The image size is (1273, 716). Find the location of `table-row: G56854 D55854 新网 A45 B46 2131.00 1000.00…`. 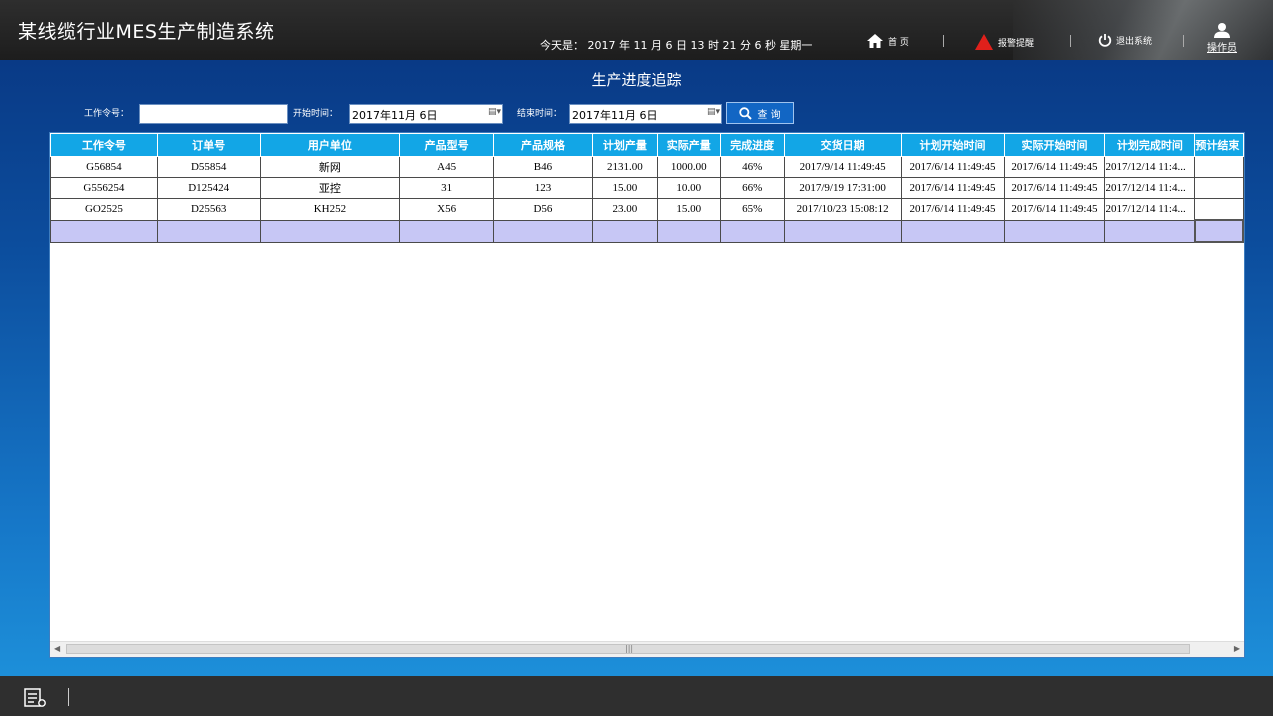

table-row: G56854 D55854 新网 A45 B46 2131.00 1000.00… is located at coordinates (647, 167).